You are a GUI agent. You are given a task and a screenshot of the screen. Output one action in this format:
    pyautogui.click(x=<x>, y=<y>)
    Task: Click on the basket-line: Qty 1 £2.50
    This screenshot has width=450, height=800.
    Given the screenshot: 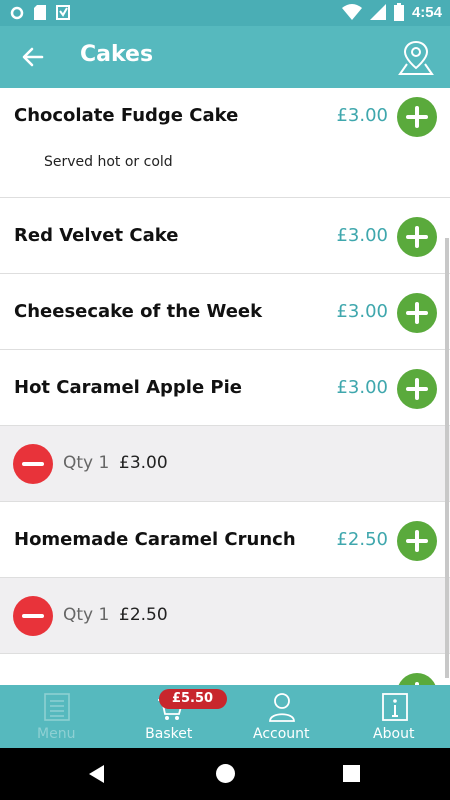 What is the action you would take?
    pyautogui.click(x=225, y=616)
    